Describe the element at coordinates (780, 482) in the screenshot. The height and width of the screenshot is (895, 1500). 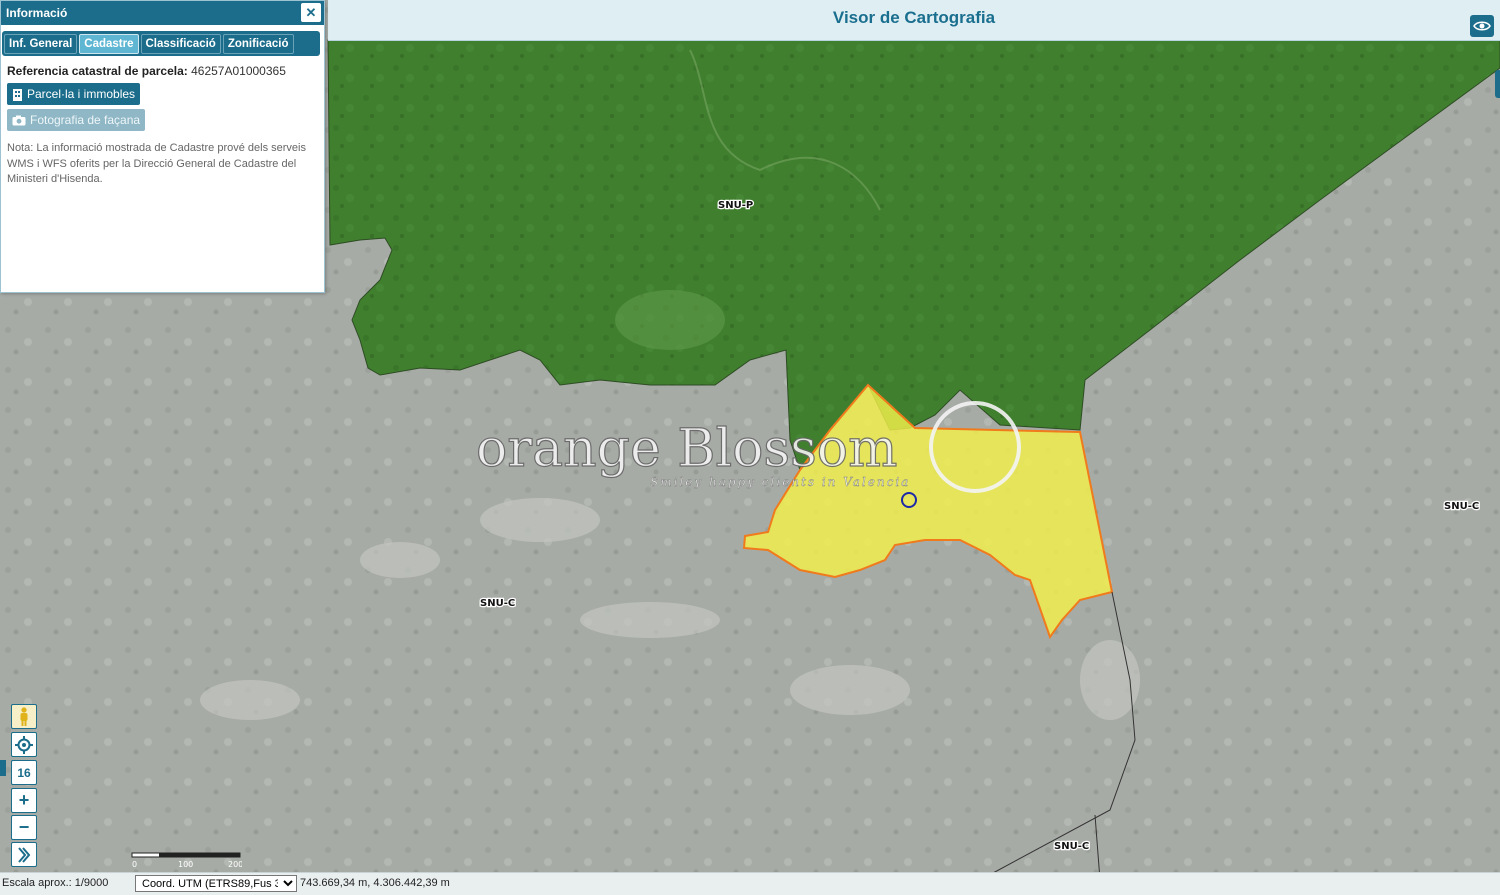
I see `watermark-tagline: Smiley happy clients in Valencia` at that location.